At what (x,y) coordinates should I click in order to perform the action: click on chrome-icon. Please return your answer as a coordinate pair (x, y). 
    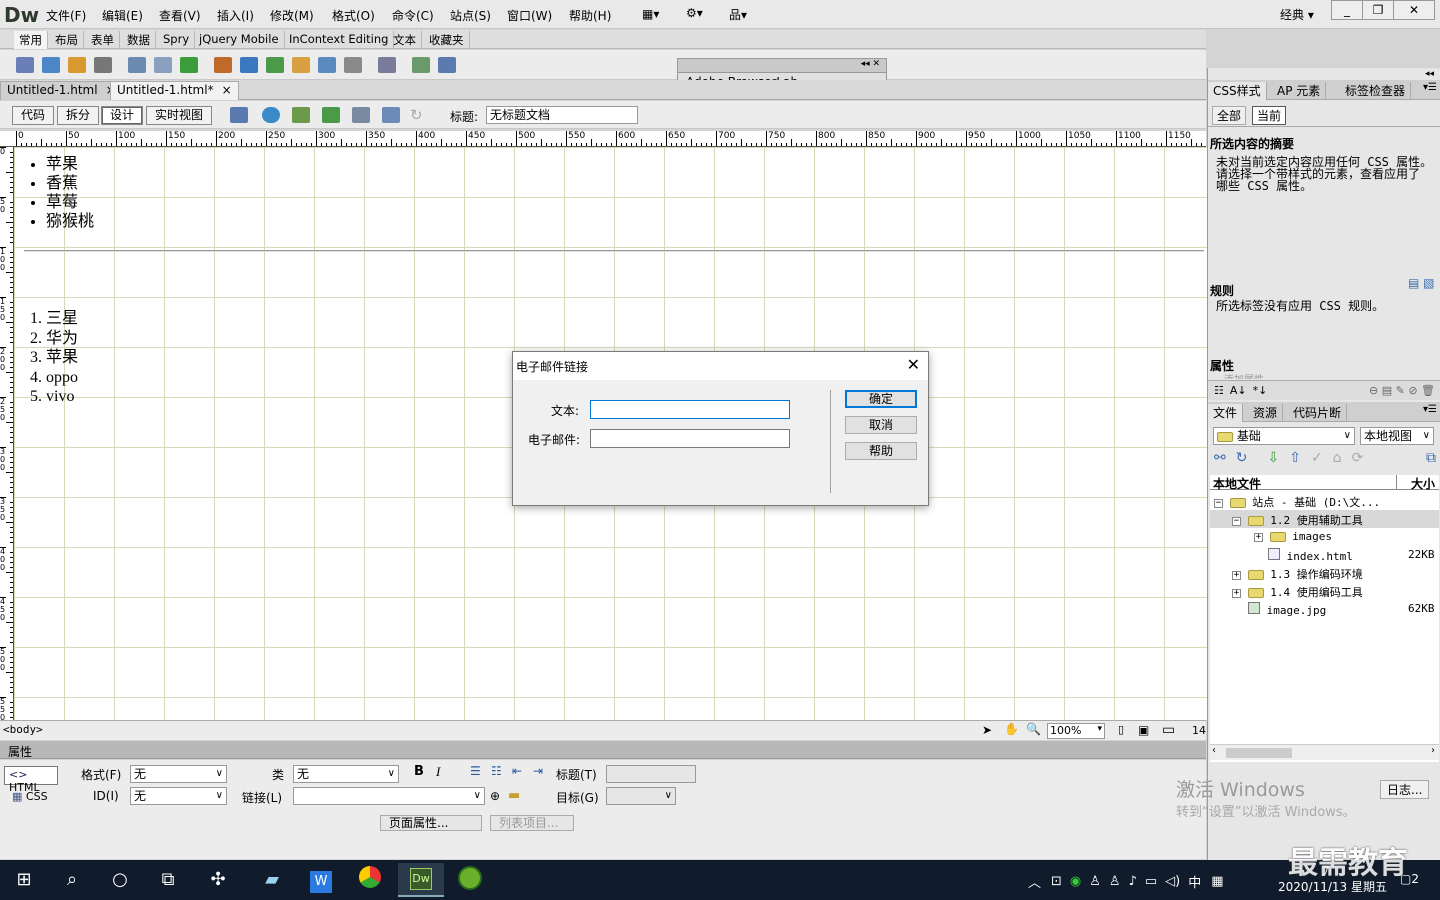
    Looking at the image, I should click on (370, 880).